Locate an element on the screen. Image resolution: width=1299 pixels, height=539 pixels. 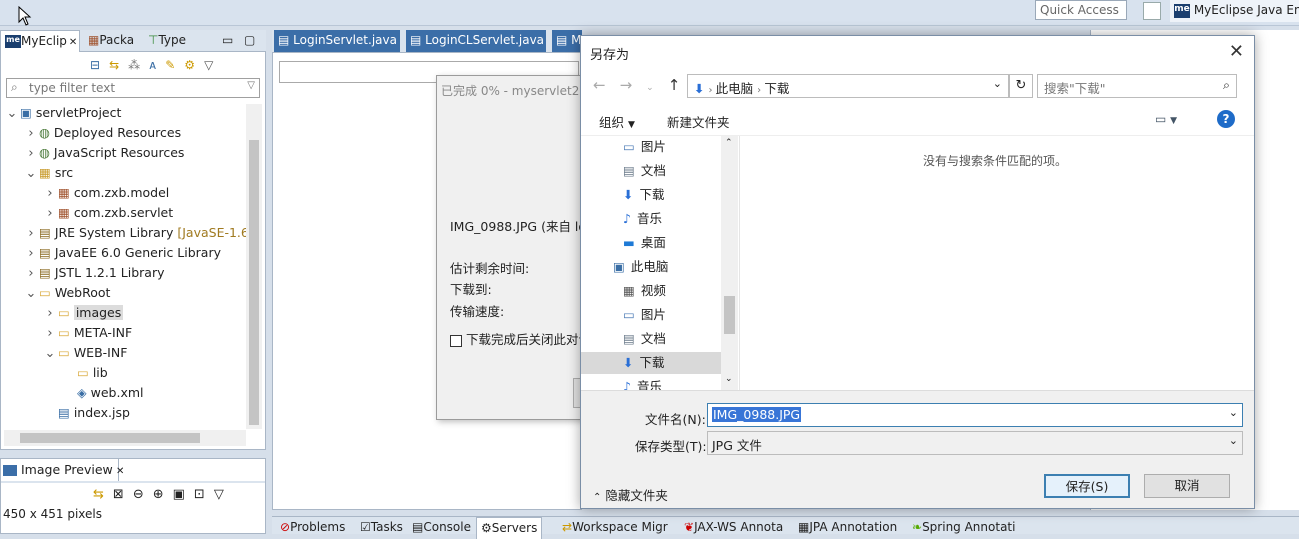
fit-window-icon: ⊡ is located at coordinates (204, 494).